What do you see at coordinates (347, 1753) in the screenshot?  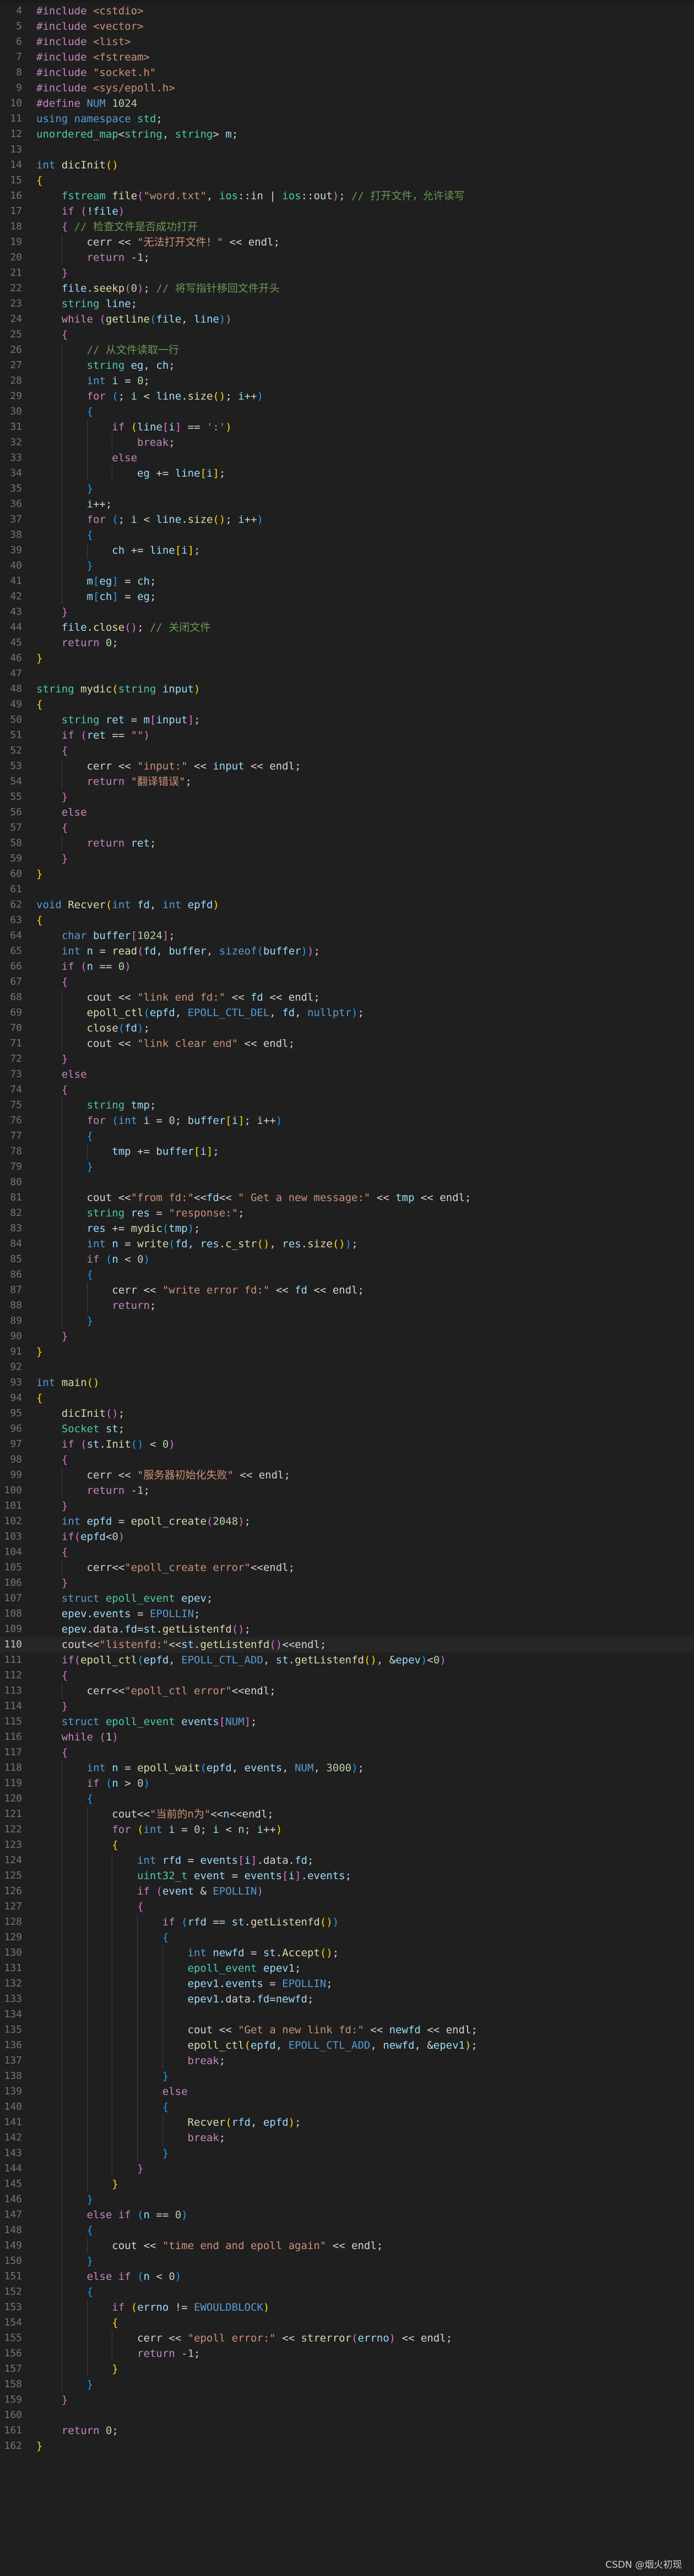 I see `code-line: 117 {` at bounding box center [347, 1753].